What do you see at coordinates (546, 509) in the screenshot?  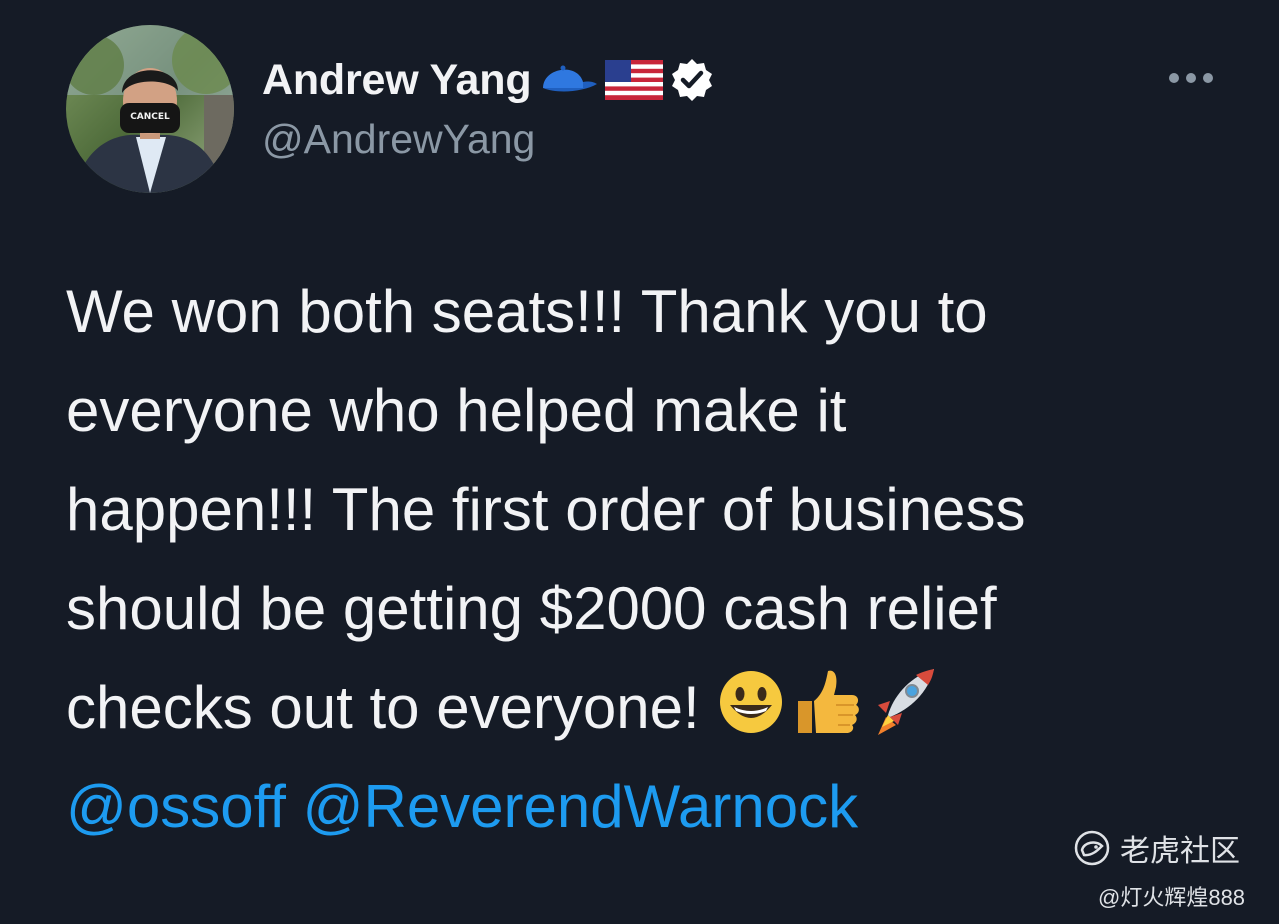 I see `tweet-line: happen!!! The first order of business` at bounding box center [546, 509].